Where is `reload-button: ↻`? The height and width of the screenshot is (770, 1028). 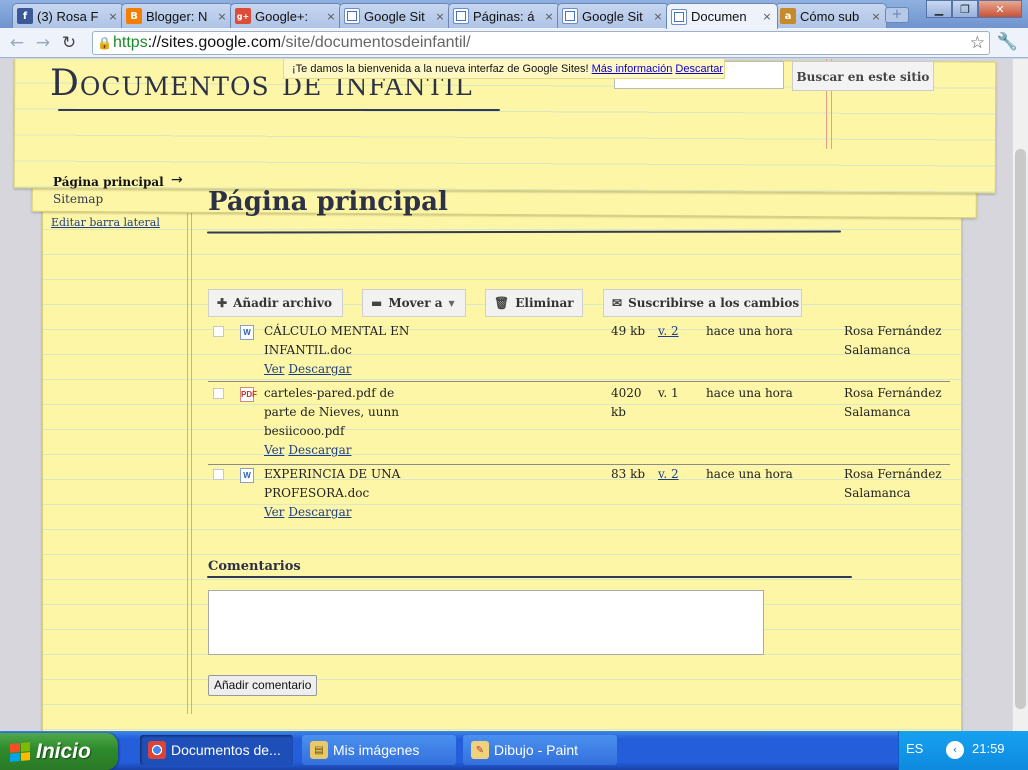
reload-button: ↻ is located at coordinates (69, 43).